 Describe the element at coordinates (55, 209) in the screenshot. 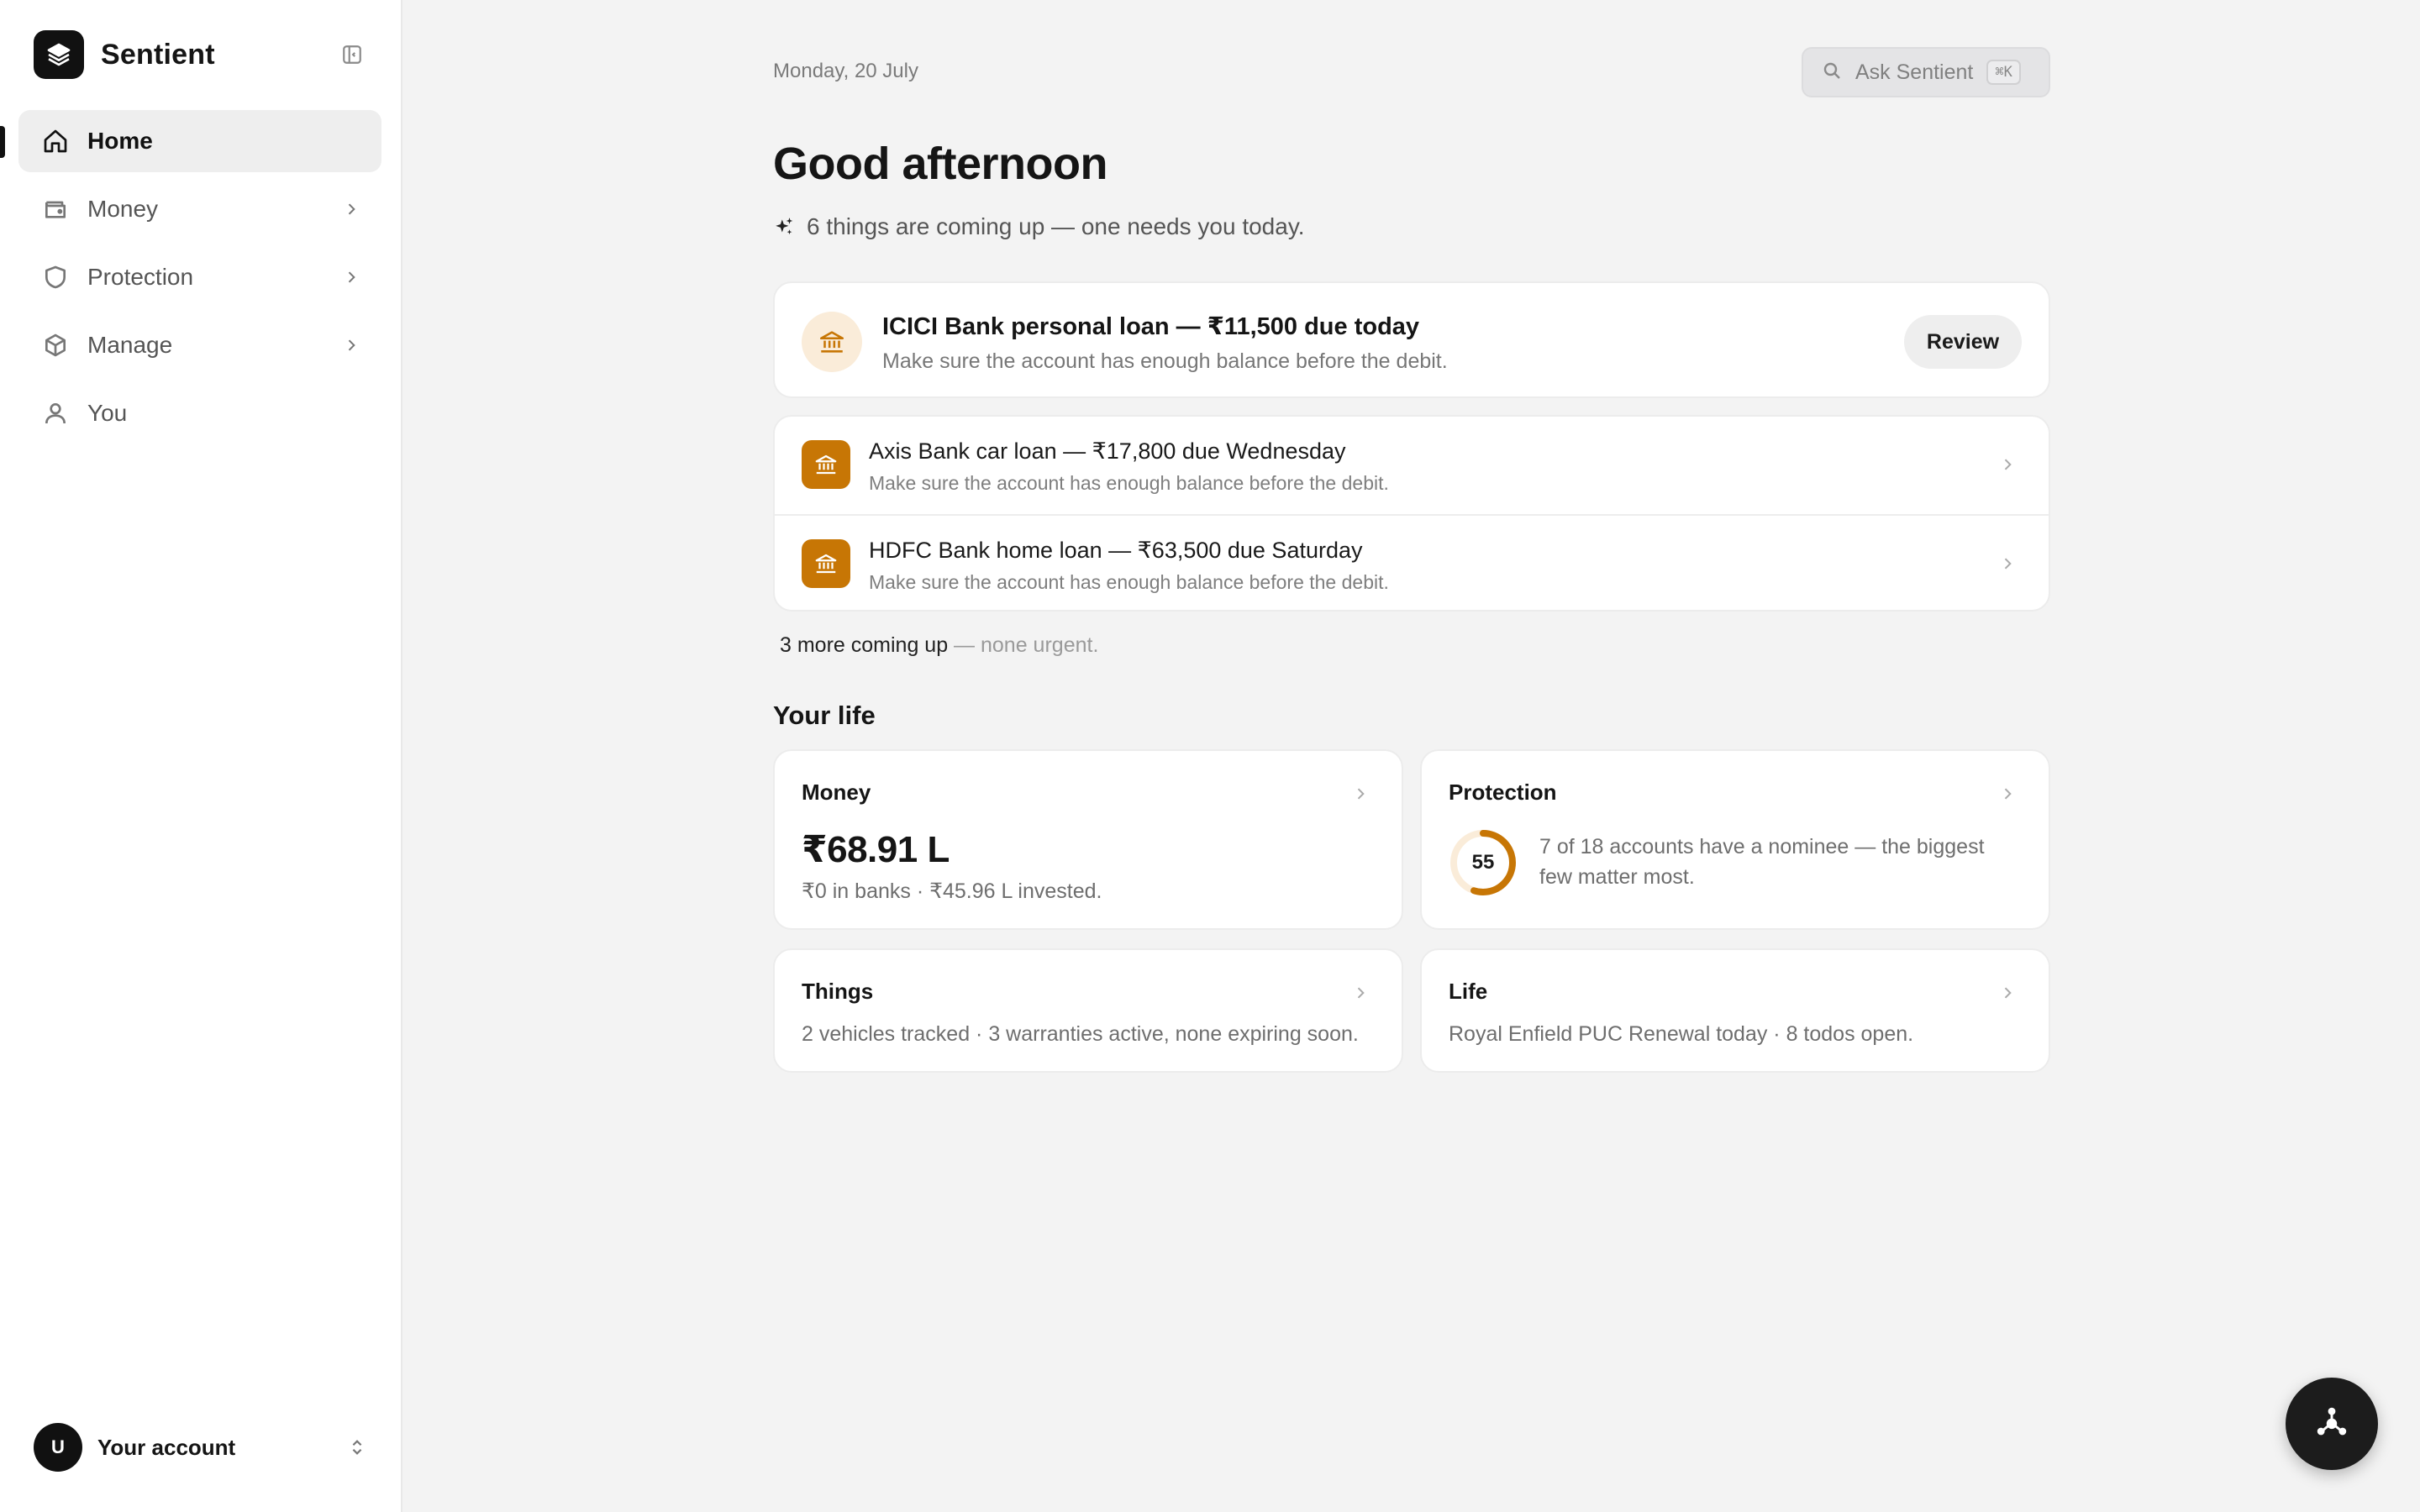

I see `wallet-icon` at that location.